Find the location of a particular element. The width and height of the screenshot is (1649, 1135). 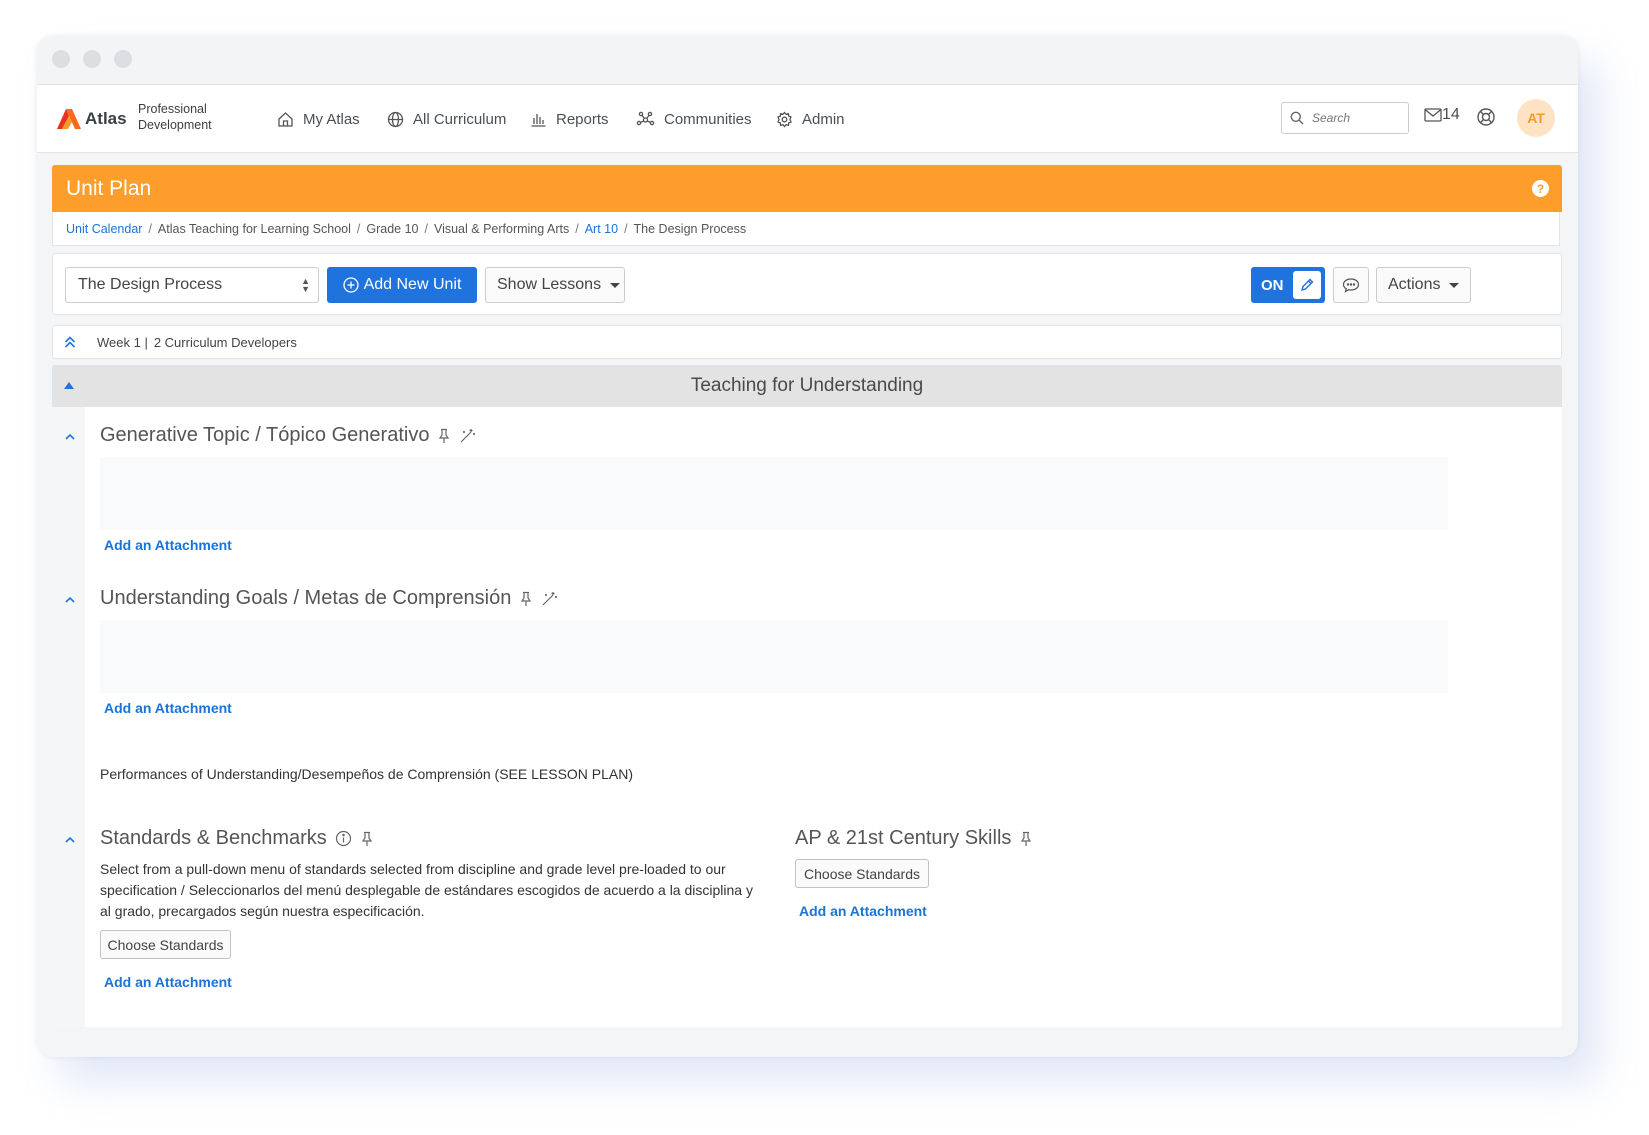

show-lessons-label: Show Lessons is located at coordinates (549, 284).